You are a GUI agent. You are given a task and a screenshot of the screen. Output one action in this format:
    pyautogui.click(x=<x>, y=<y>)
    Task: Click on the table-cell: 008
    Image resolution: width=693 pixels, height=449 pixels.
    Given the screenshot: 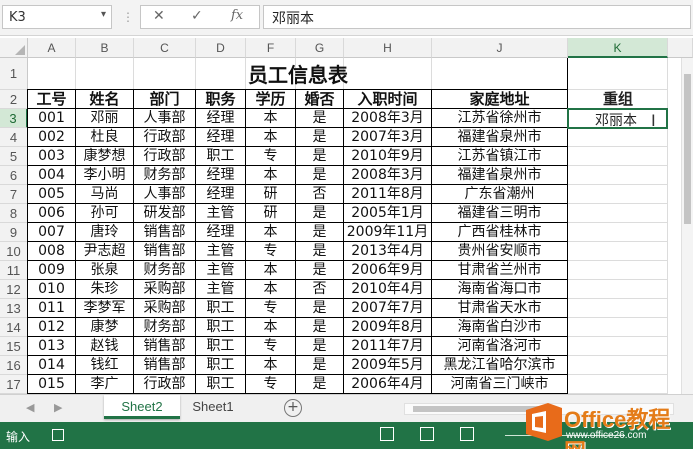 What is the action you would take?
    pyautogui.click(x=52, y=251)
    